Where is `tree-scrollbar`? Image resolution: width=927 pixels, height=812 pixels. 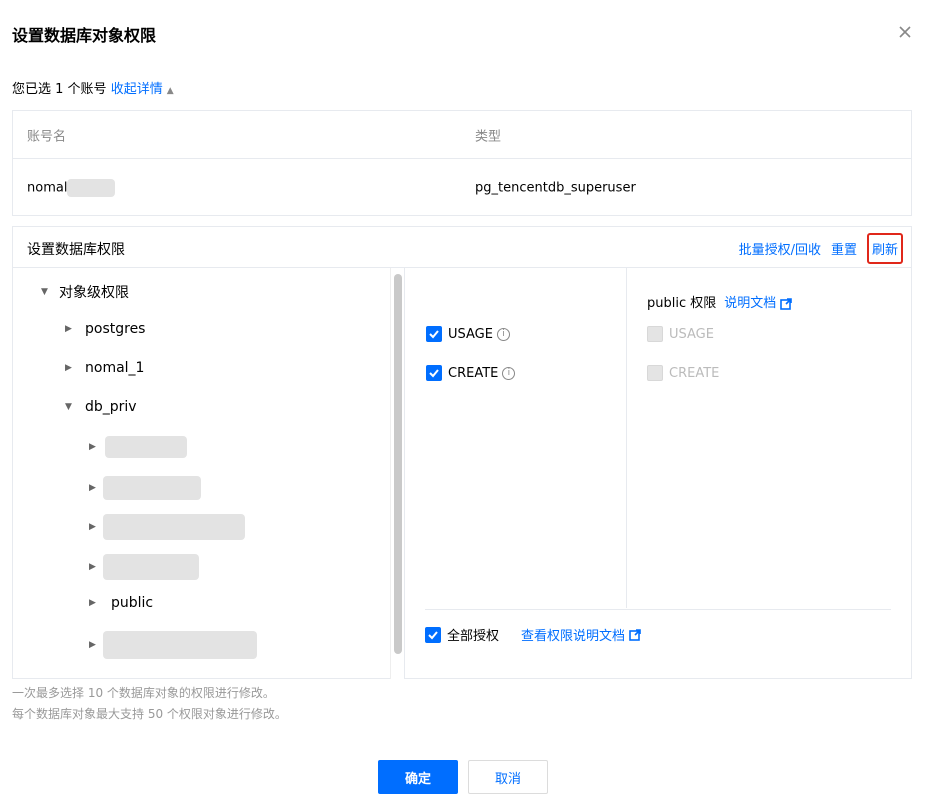
tree-scrollbar is located at coordinates (397, 473).